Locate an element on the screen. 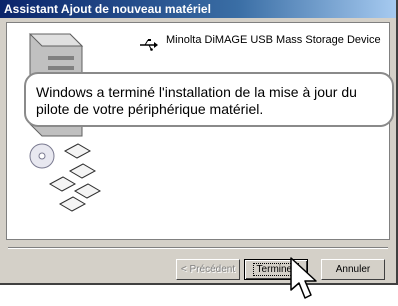 This screenshot has width=398, height=306. window-title: Assistant Ajout de nouveau matériel is located at coordinates (198, 9).